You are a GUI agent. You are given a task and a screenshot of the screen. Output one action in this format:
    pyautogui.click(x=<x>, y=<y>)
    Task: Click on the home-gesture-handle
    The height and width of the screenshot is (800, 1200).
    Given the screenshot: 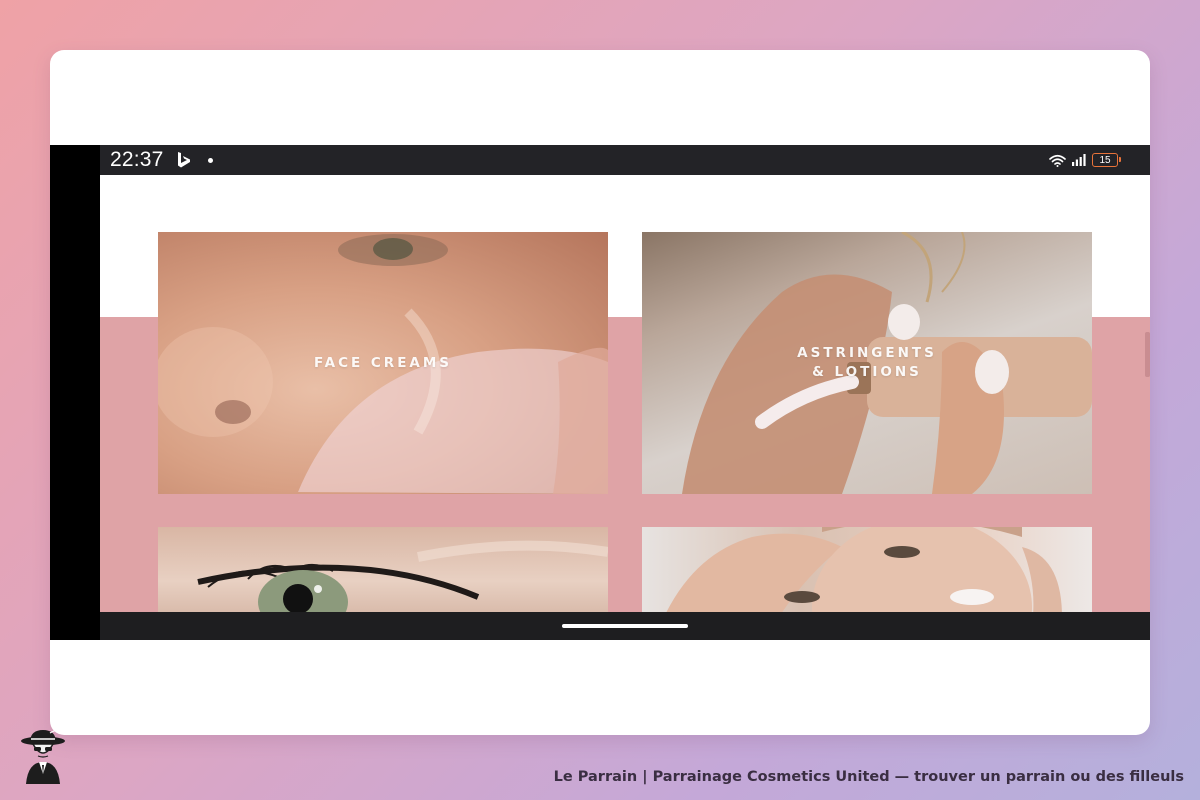 What is the action you would take?
    pyautogui.click(x=625, y=626)
    